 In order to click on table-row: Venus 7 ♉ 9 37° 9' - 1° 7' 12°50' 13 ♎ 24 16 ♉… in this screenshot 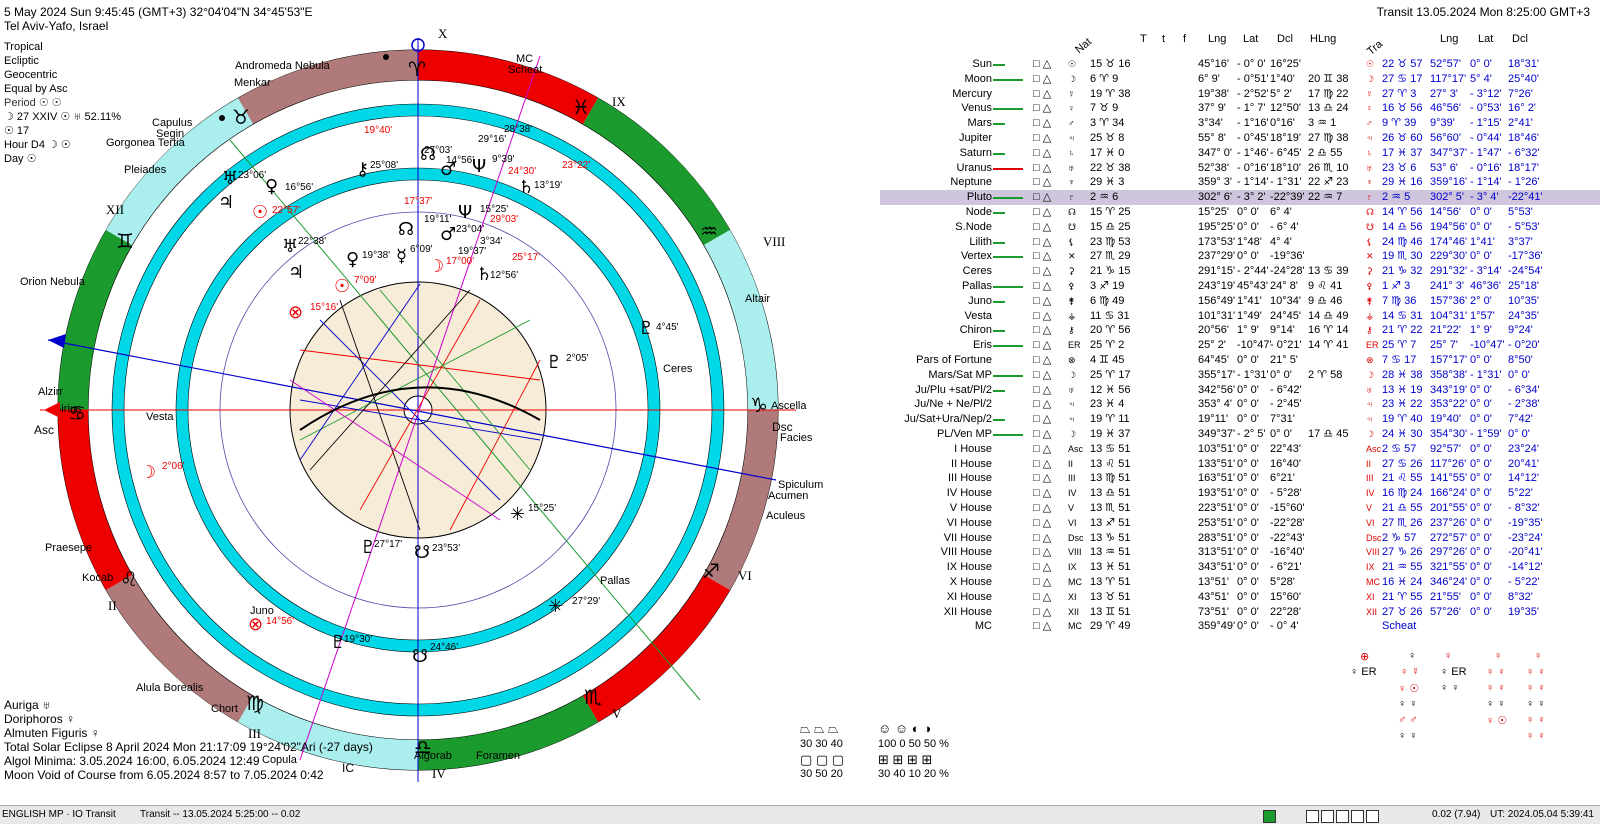, I will do `click(1240, 108)`.